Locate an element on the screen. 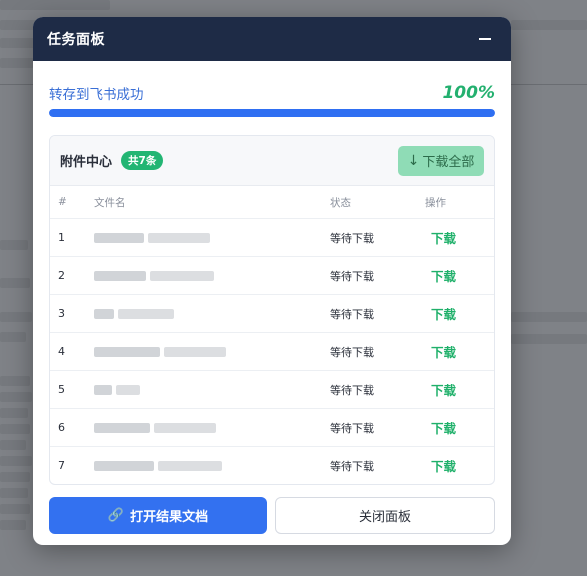 The width and height of the screenshot is (587, 576). column-header-status: 状态 is located at coordinates (340, 202).